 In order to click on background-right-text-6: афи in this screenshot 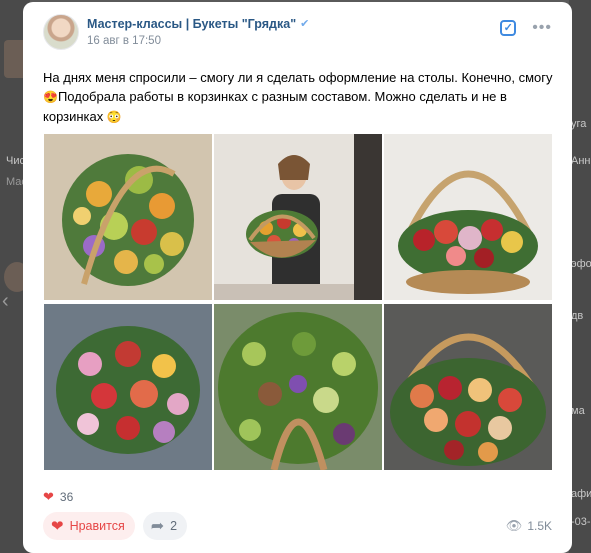, I will do `click(581, 494)`.